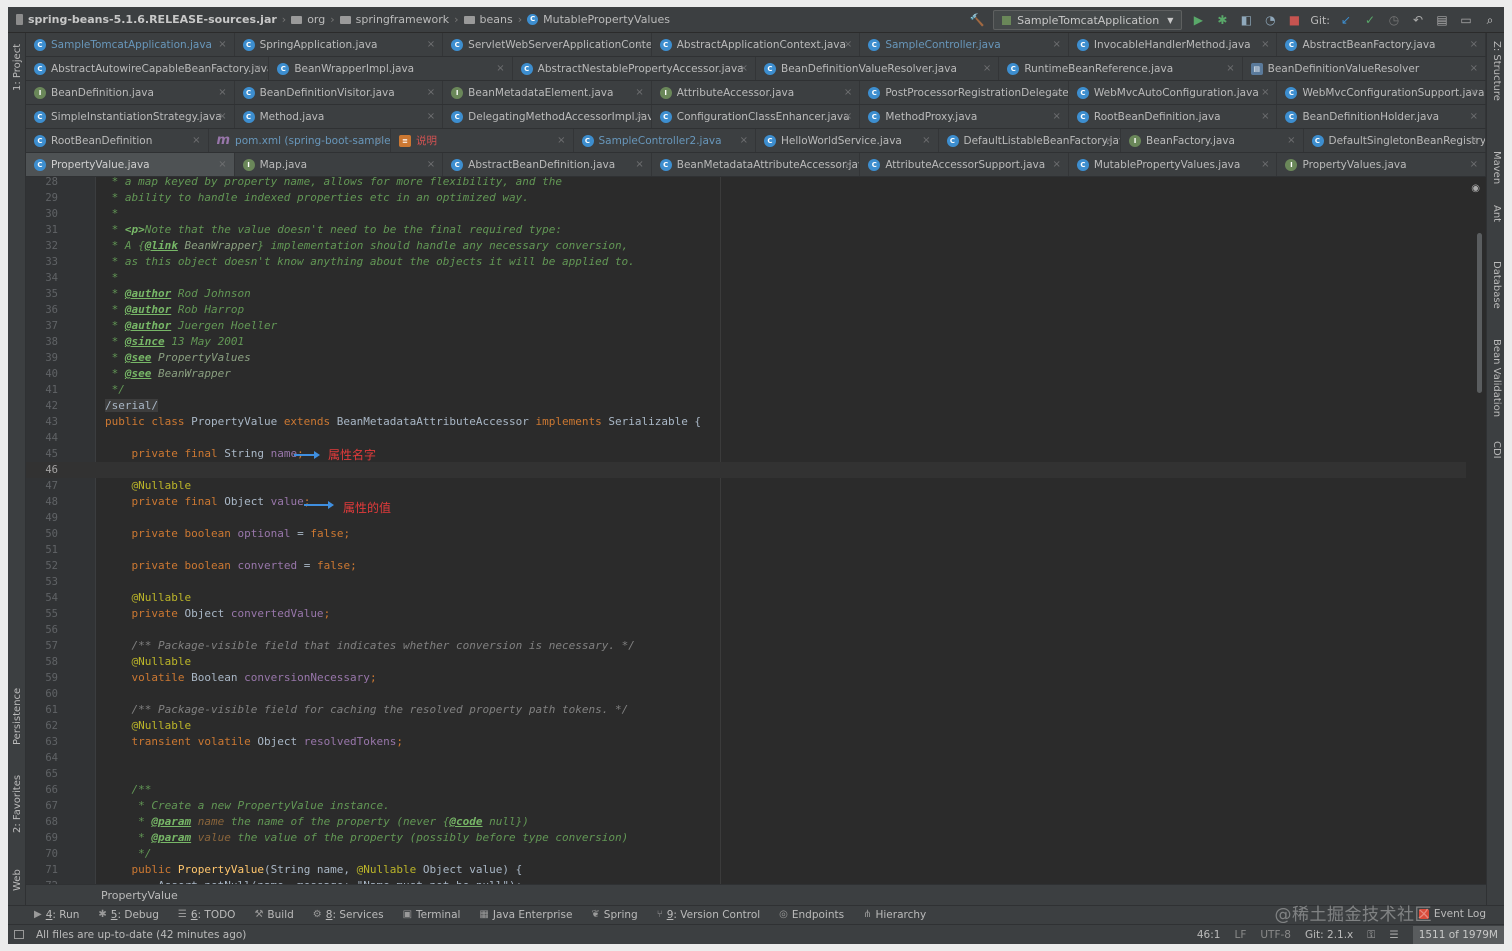 The image size is (1512, 951). I want to click on code-line: 45 private final String name;, so click(746, 454).